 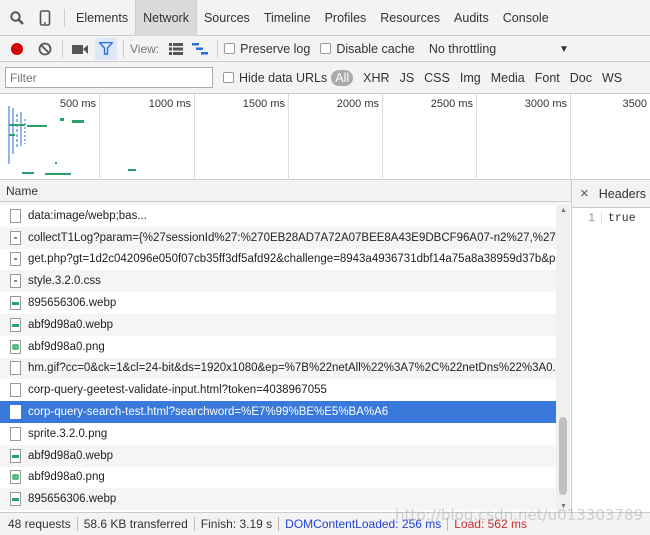 I want to click on timeline-tick-label: 500 ms, so click(x=77, y=104).